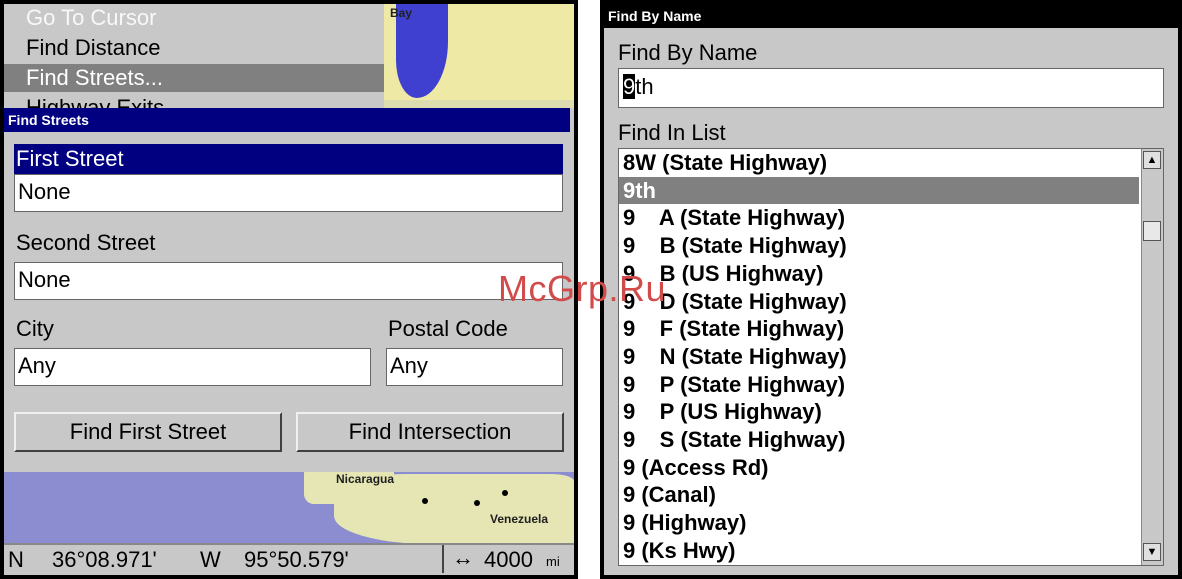 This screenshot has height=579, width=1182. What do you see at coordinates (879, 328) in the screenshot?
I see `list-item: 9 F (State Highway)` at bounding box center [879, 328].